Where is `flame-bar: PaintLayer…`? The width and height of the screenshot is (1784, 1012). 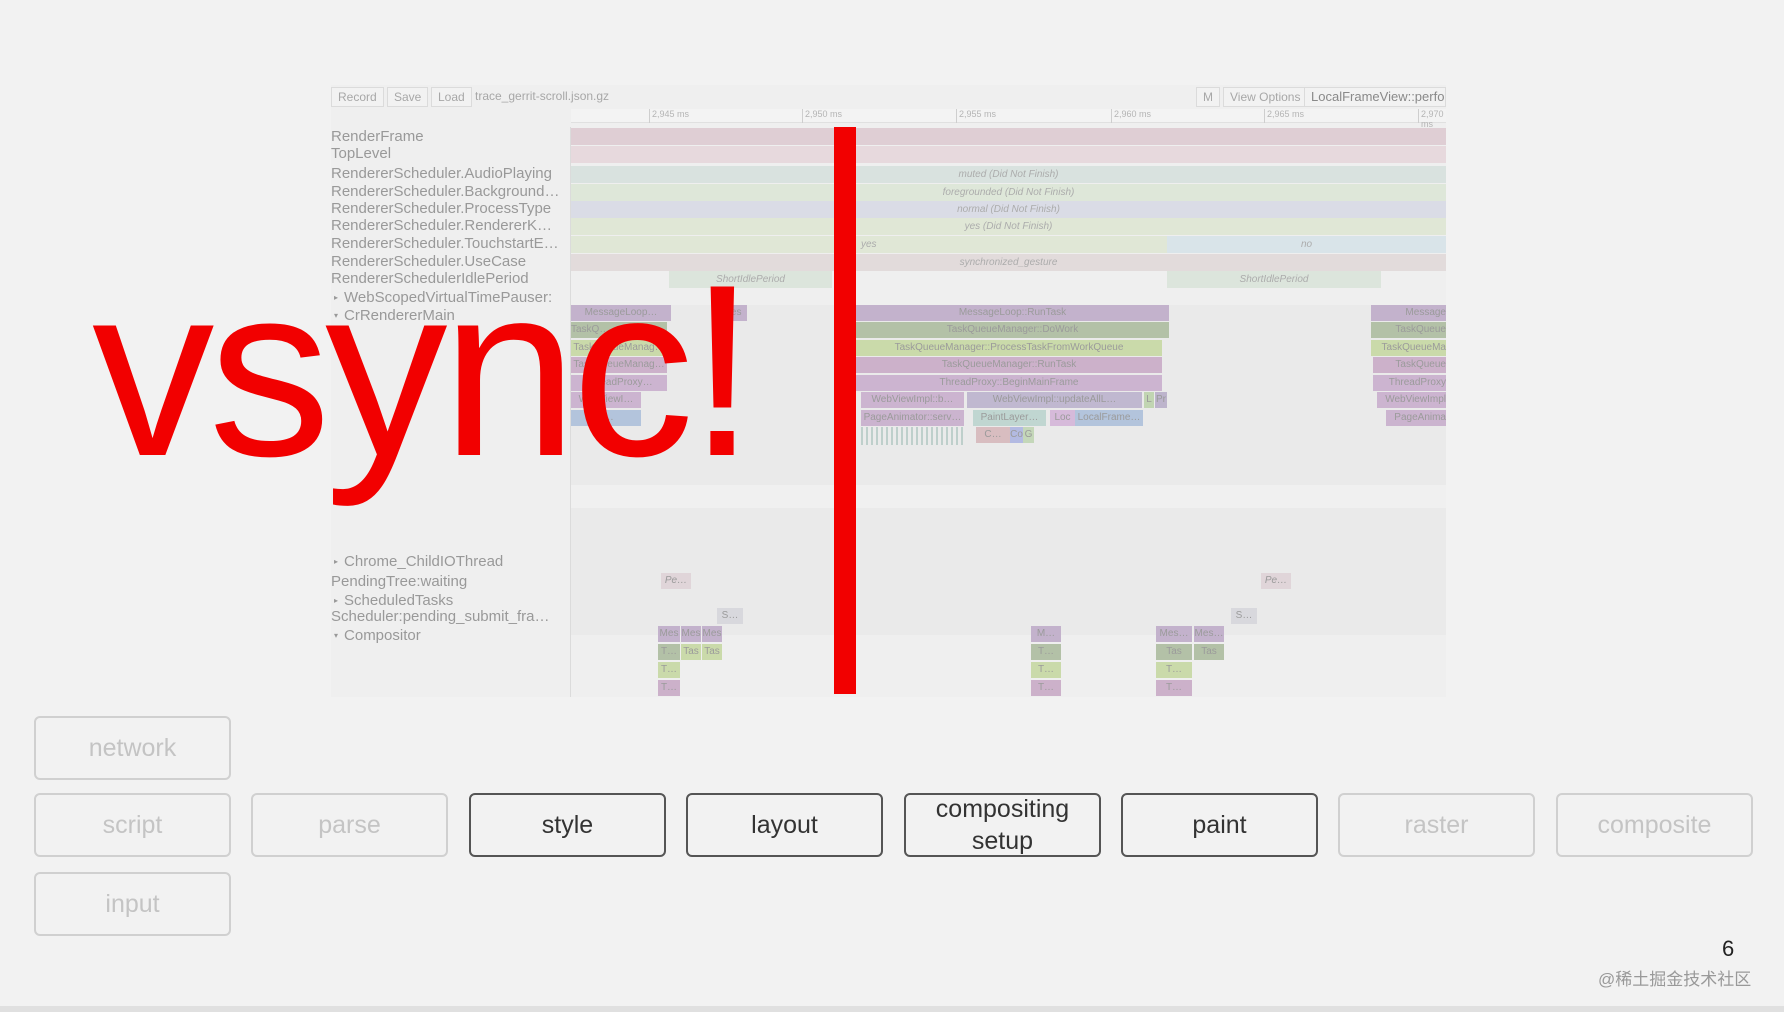
flame-bar: PaintLayer… is located at coordinates (1009, 418).